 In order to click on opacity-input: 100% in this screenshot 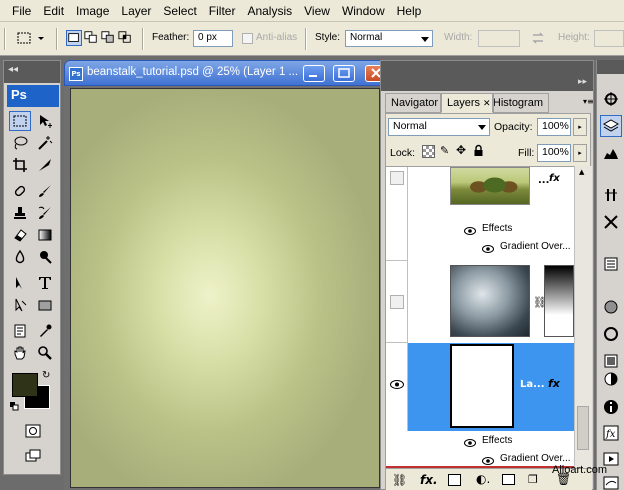, I will do `click(554, 127)`.